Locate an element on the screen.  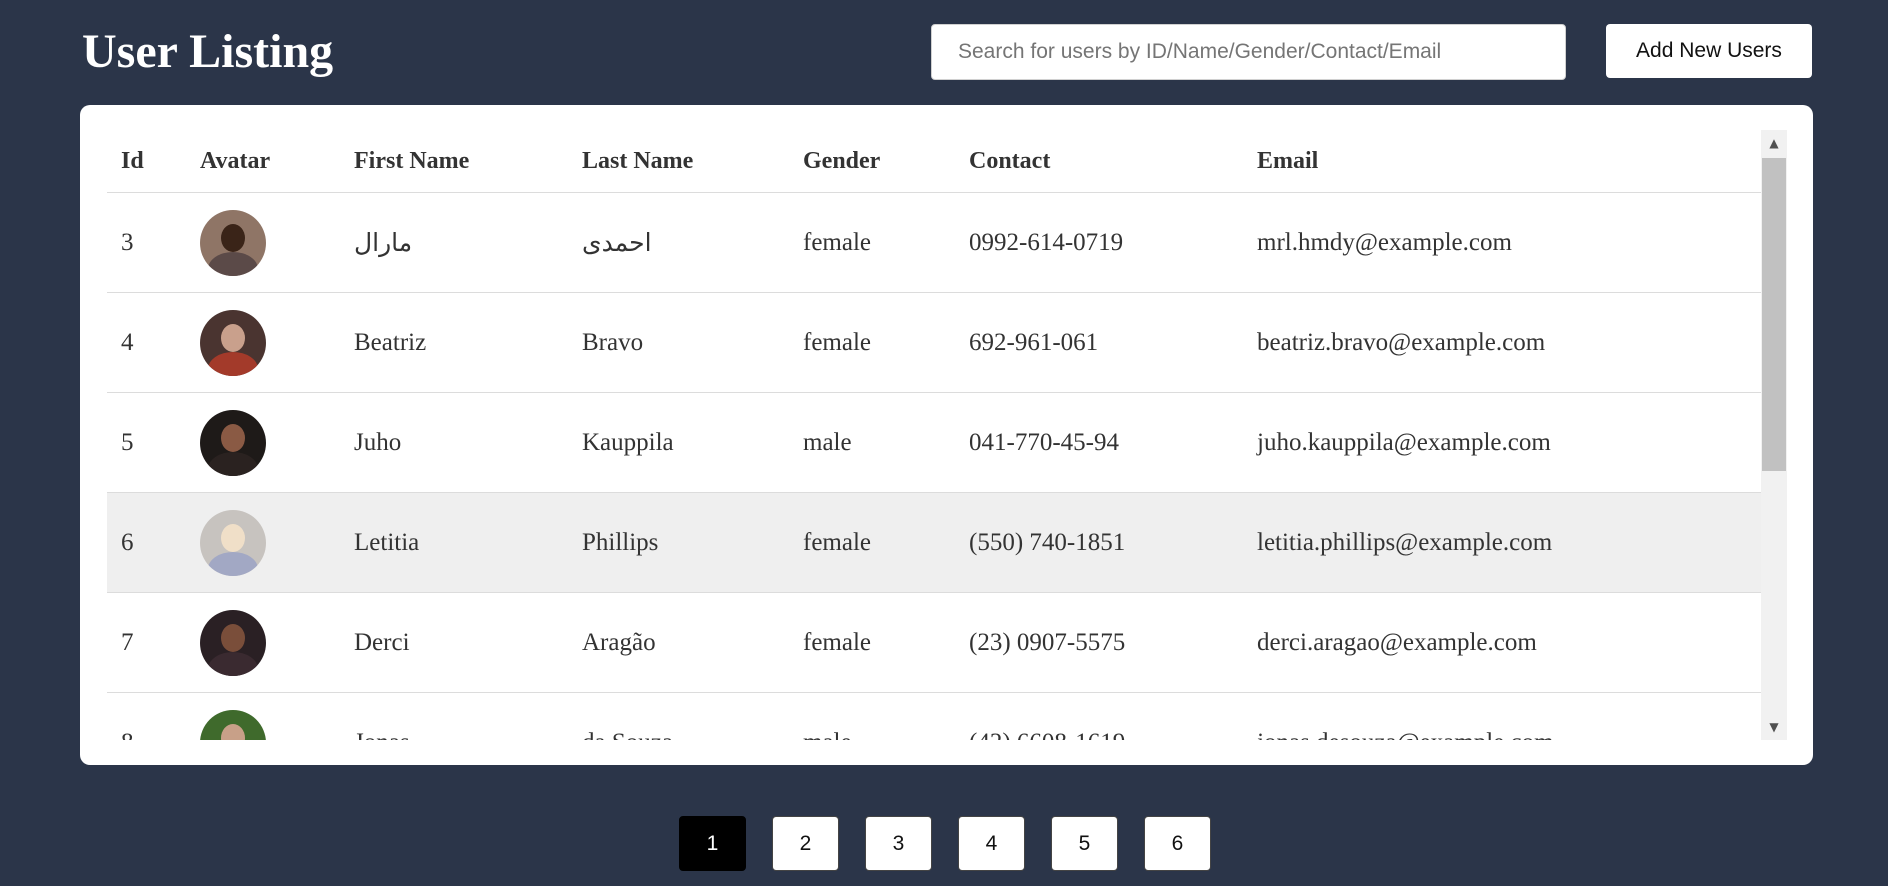
page-button-4: 4 is located at coordinates (991, 843).